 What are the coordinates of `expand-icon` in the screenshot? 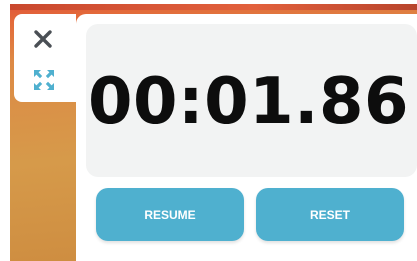 It's located at (44, 80).